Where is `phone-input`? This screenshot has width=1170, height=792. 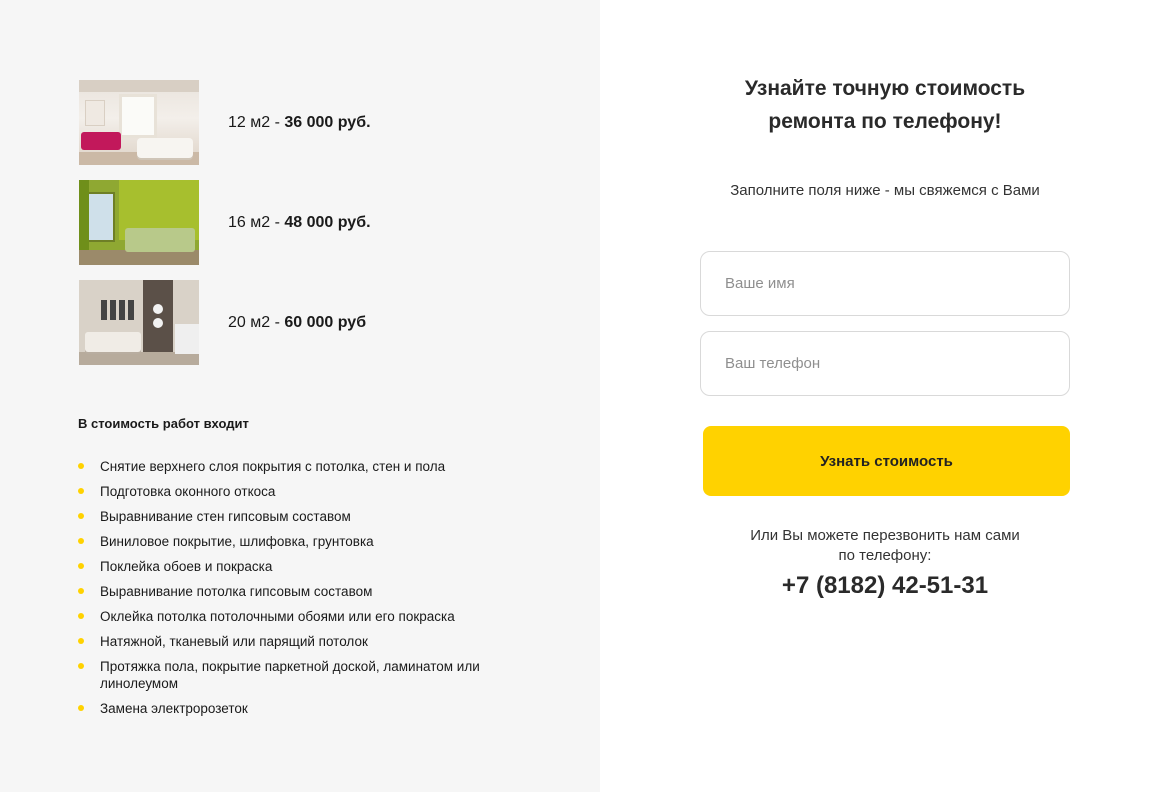 phone-input is located at coordinates (885, 363).